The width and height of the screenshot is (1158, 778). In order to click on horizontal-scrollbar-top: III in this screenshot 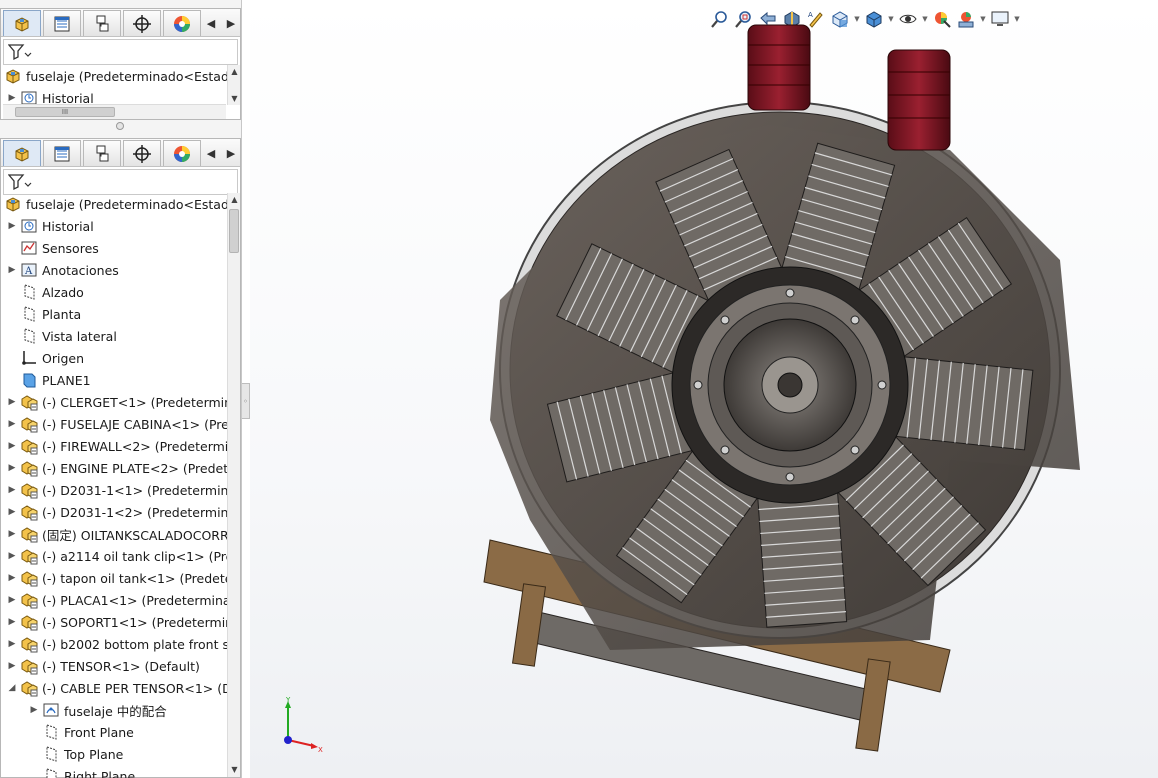, I will do `click(114, 111)`.